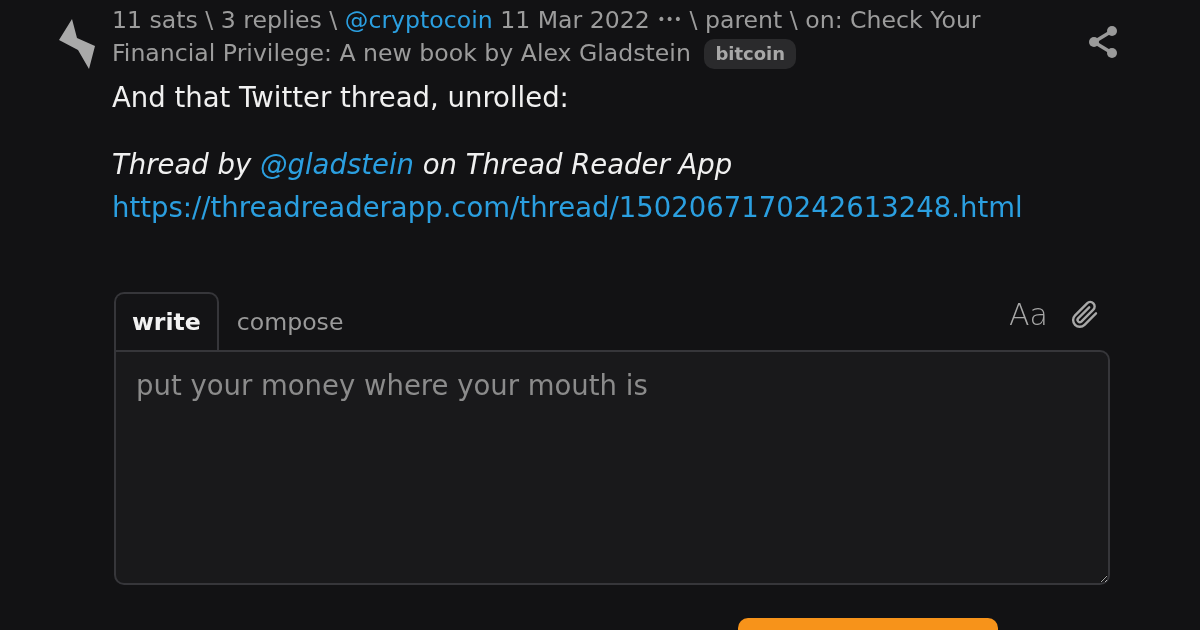  I want to click on share-icon, so click(1103, 42).